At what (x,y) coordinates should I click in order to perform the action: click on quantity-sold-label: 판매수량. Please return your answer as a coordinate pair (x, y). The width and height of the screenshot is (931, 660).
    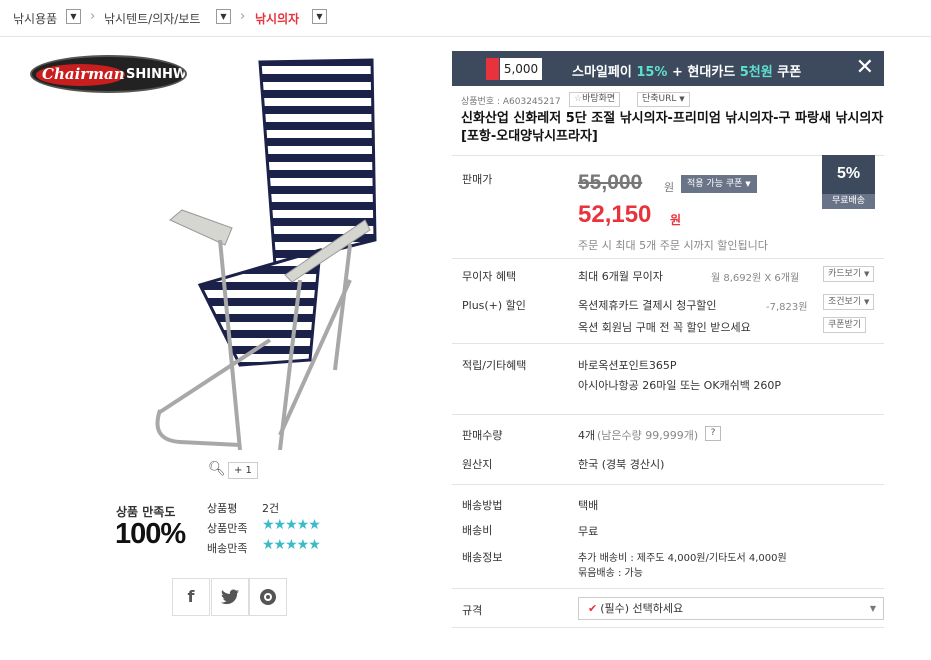
    Looking at the image, I should click on (482, 435).